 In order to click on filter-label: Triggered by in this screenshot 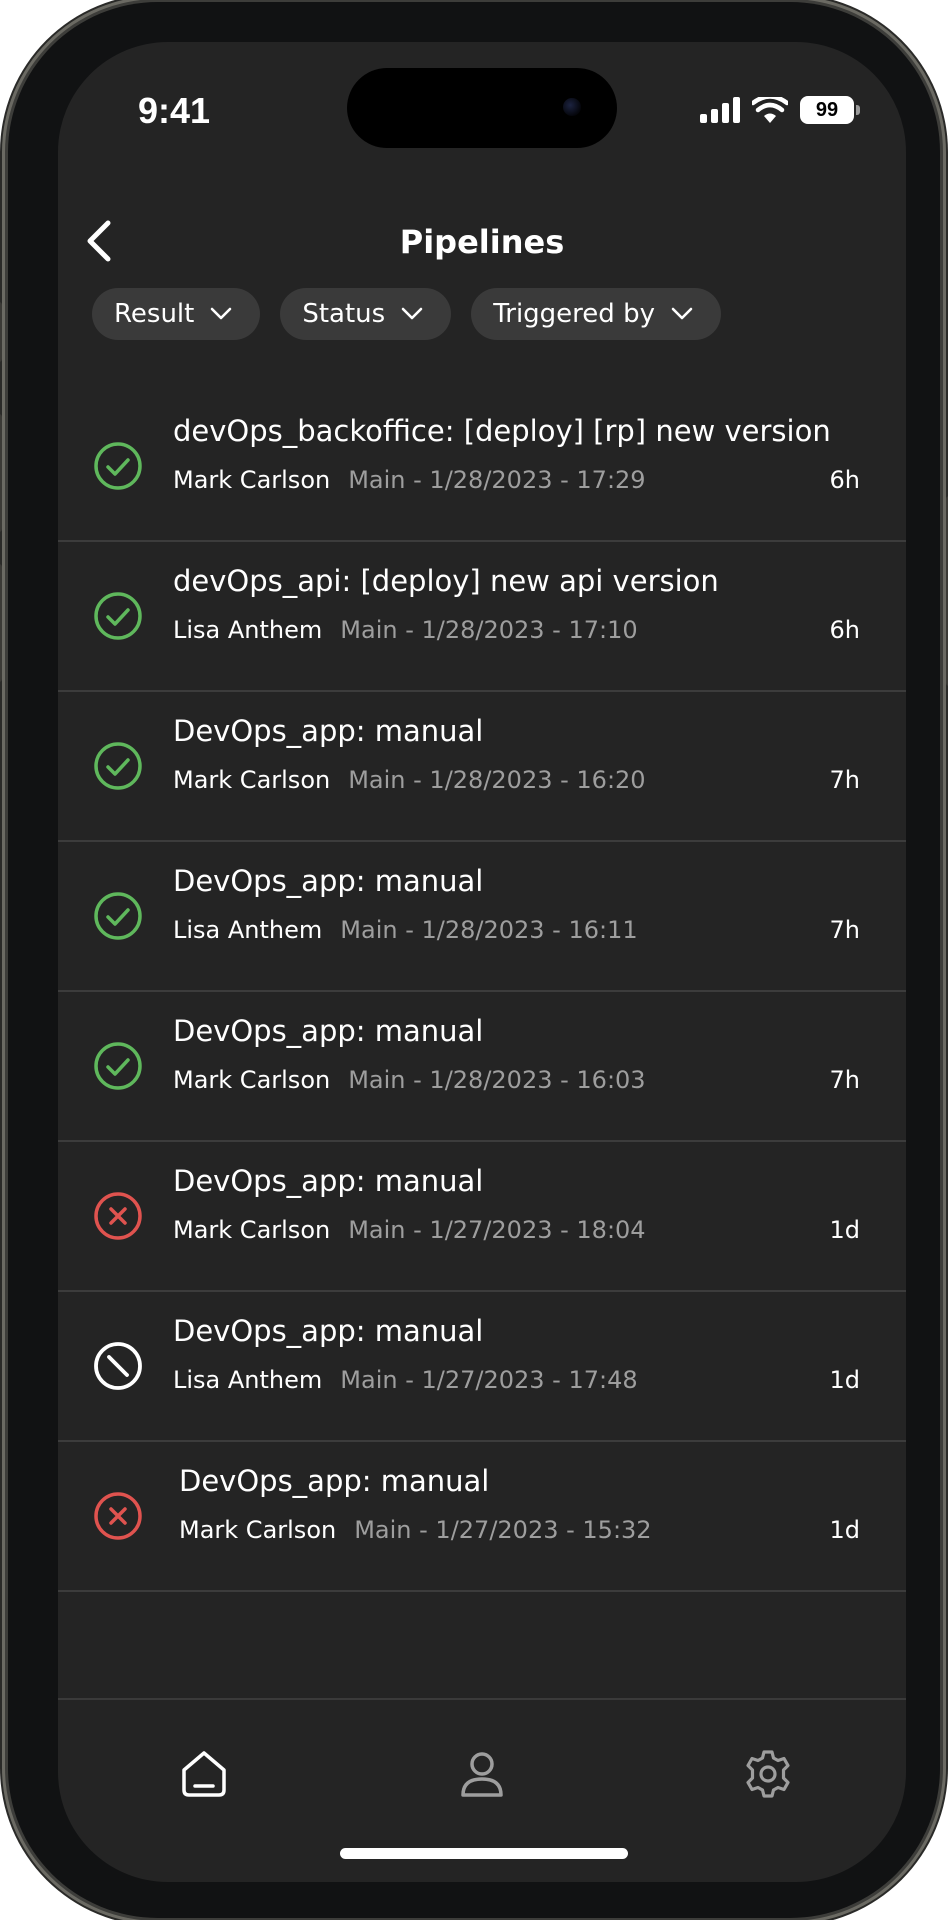, I will do `click(574, 314)`.